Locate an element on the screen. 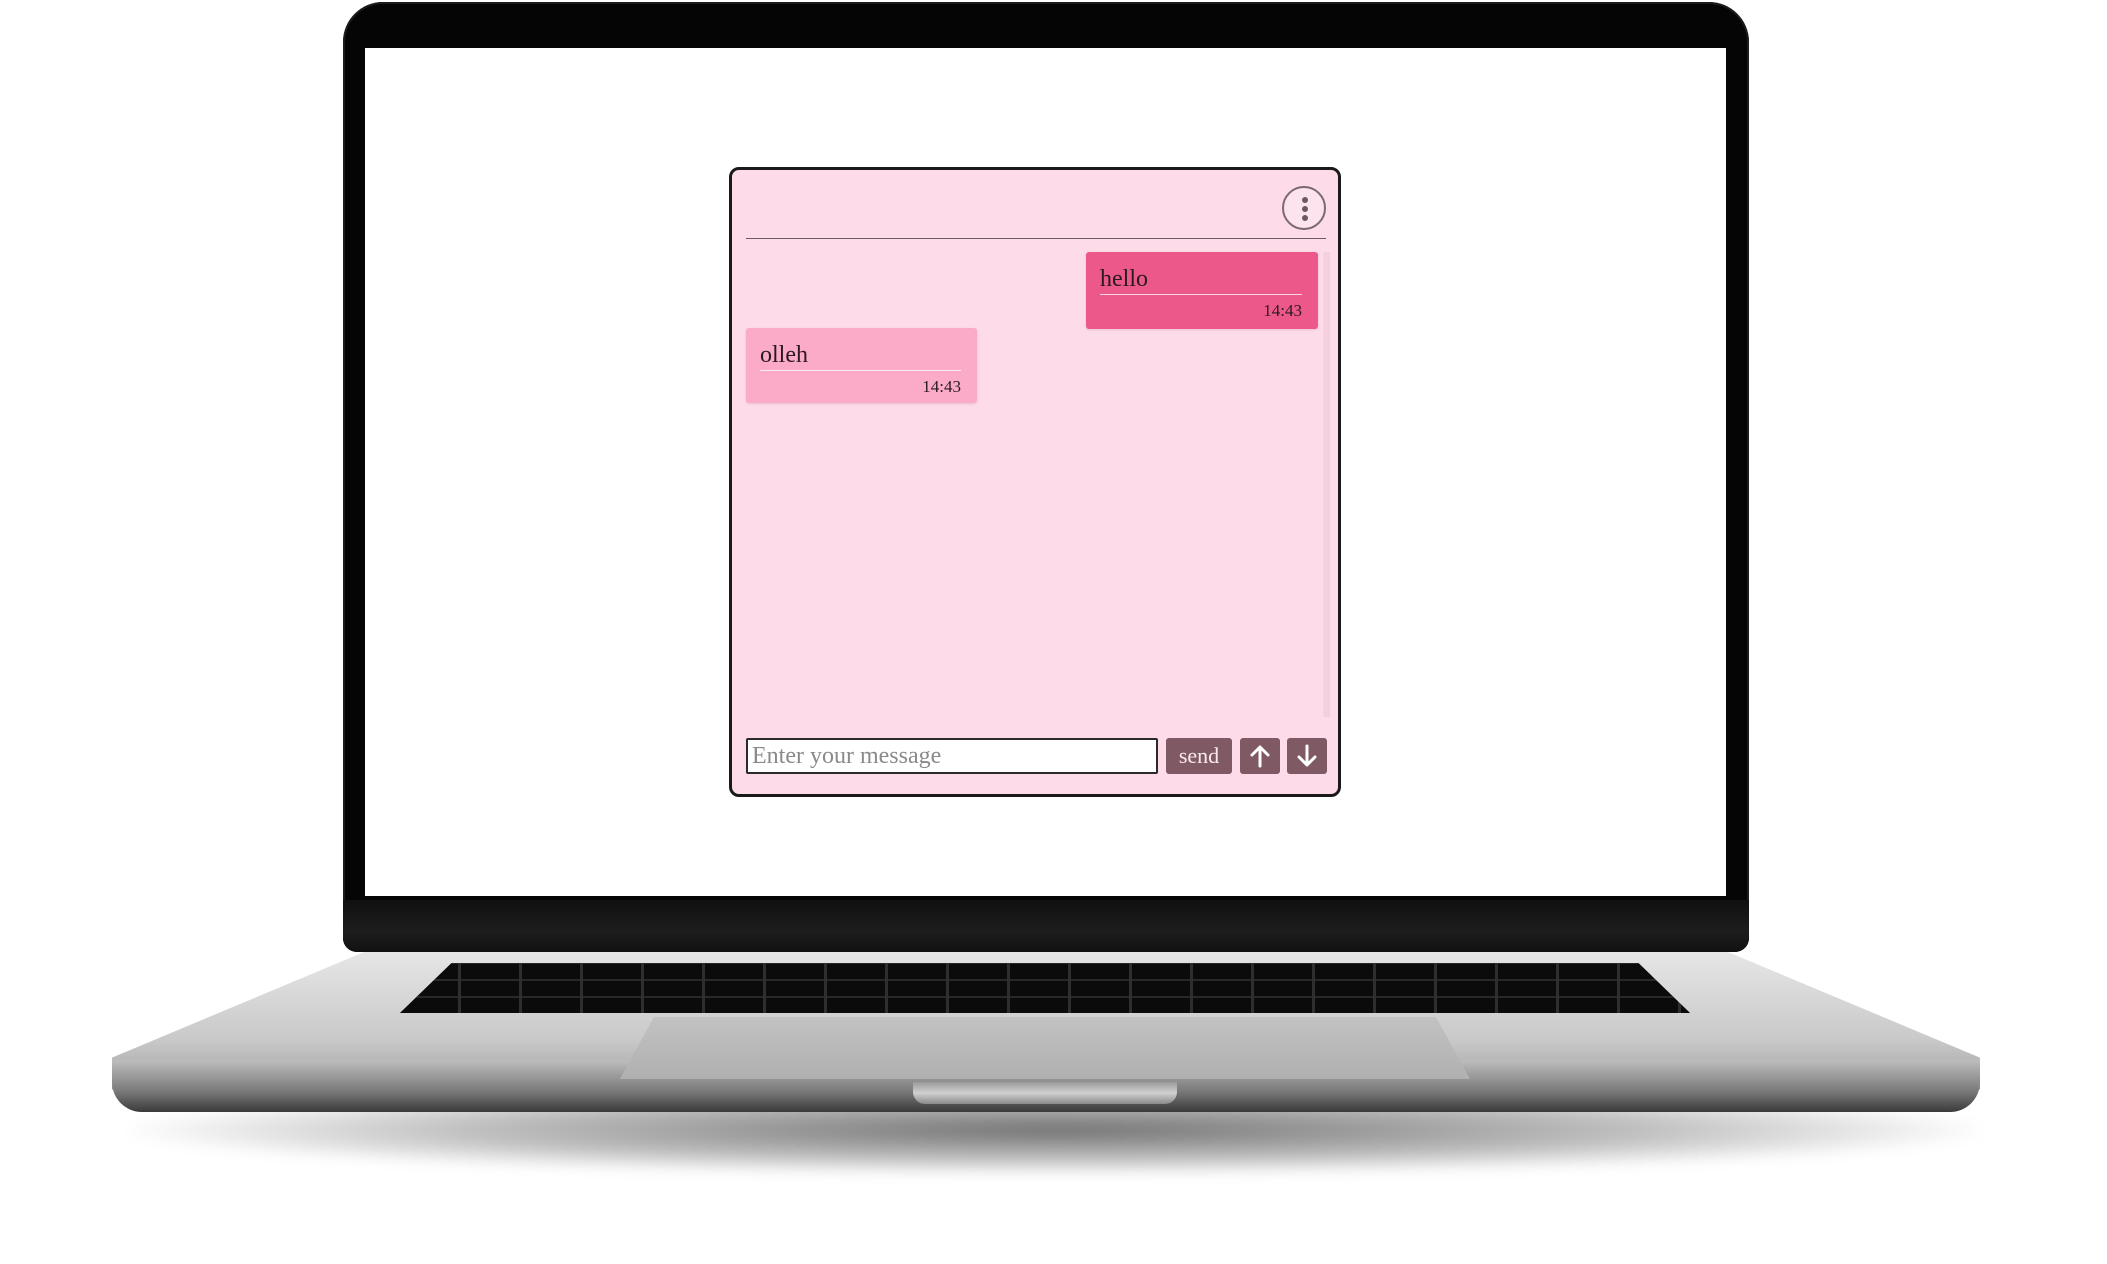 The width and height of the screenshot is (2107, 1264). arrow-down-icon is located at coordinates (1307, 755).